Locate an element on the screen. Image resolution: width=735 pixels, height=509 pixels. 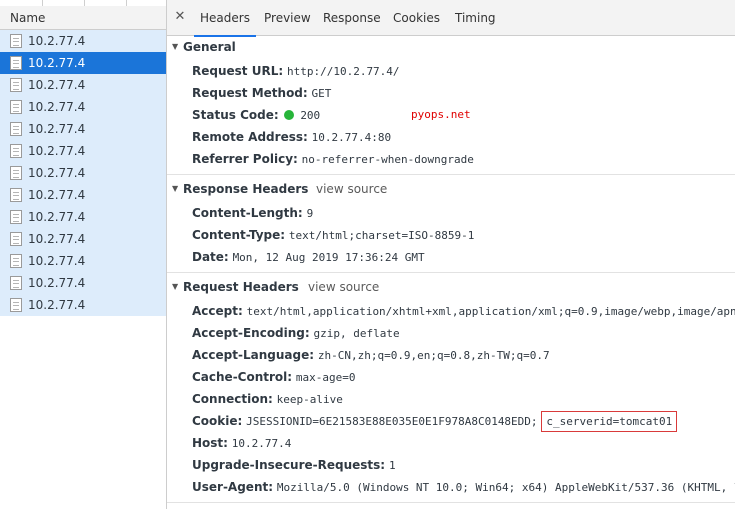
close-icon: ✕ is located at coordinates (180, 17).